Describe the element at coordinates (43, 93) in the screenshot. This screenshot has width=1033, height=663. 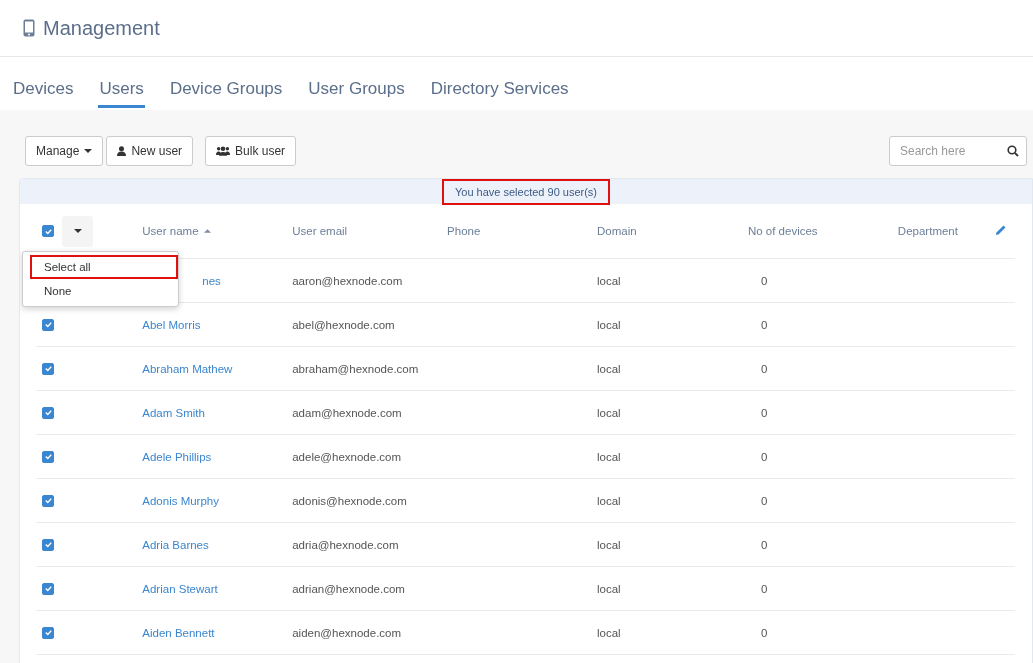
I see `tab: Devices` at that location.